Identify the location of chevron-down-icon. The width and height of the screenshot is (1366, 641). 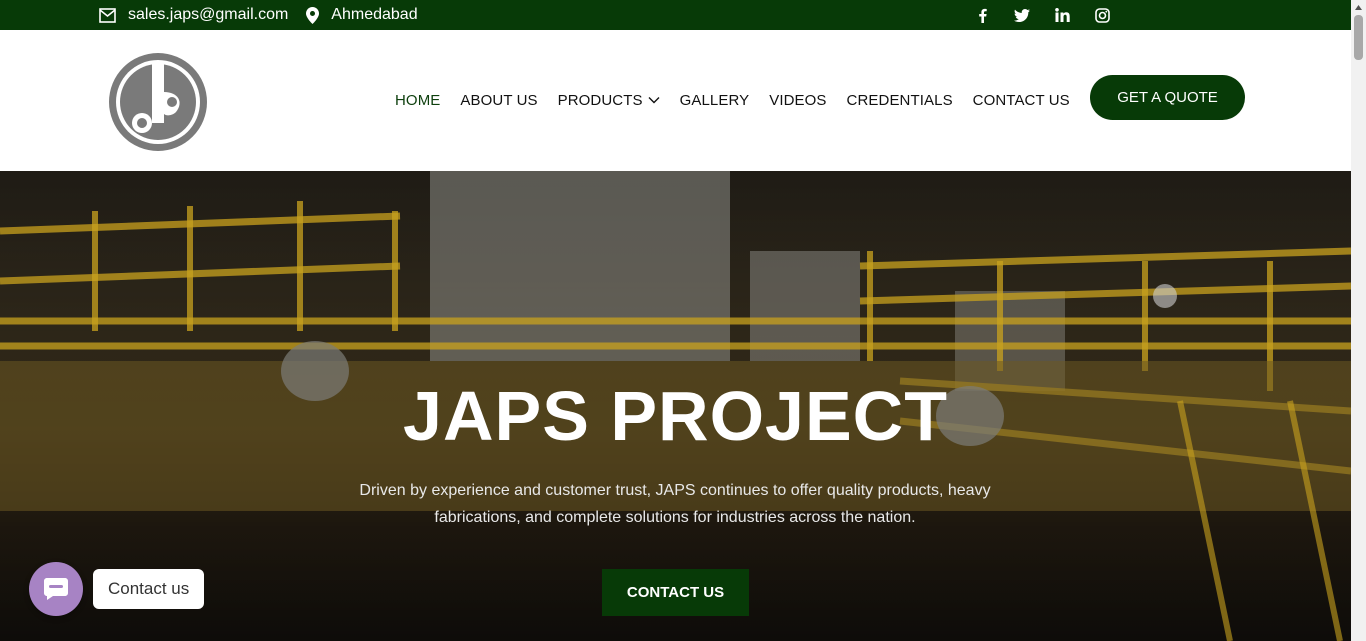
(654, 100).